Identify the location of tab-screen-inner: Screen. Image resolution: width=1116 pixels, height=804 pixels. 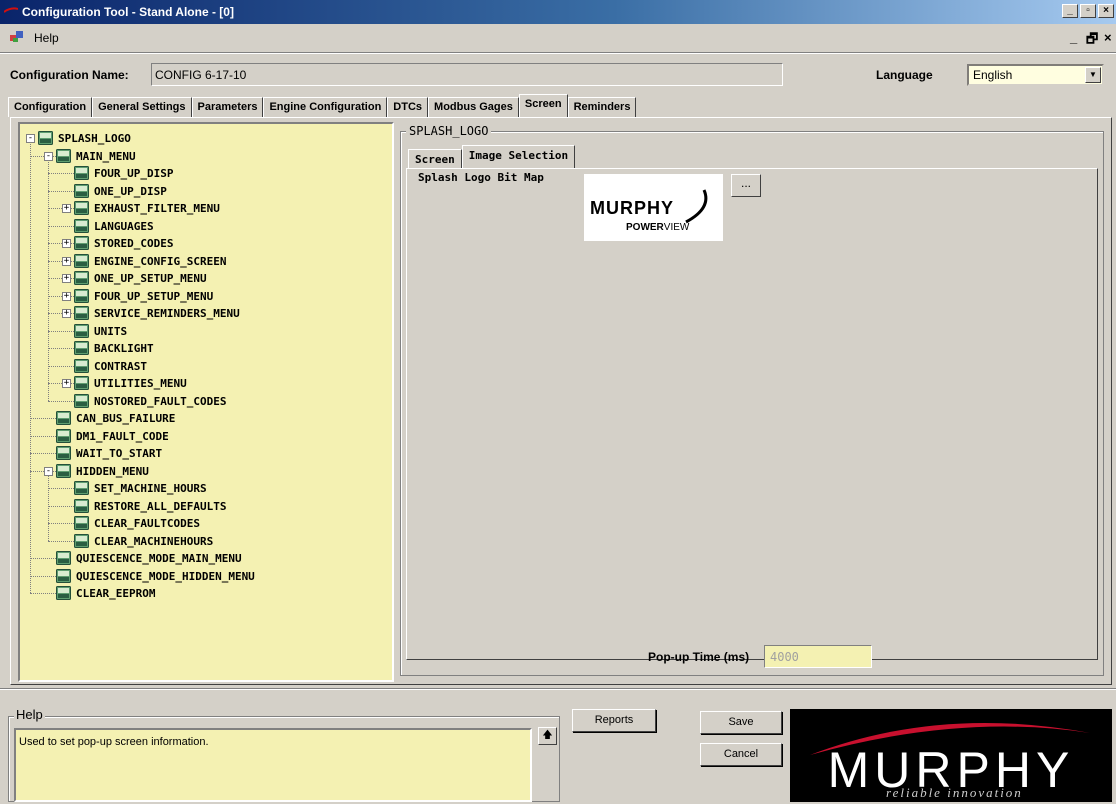
(435, 159).